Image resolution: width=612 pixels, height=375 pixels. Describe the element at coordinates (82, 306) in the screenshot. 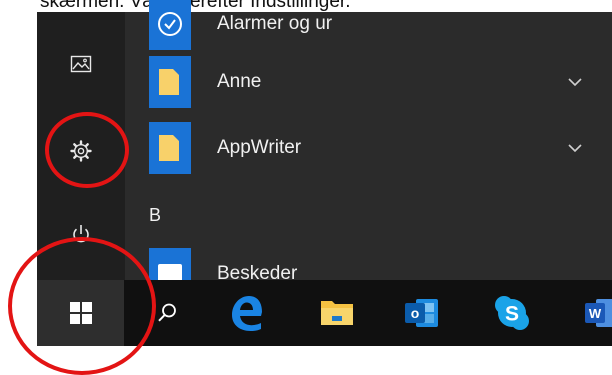

I see `start-highlight-circle` at that location.